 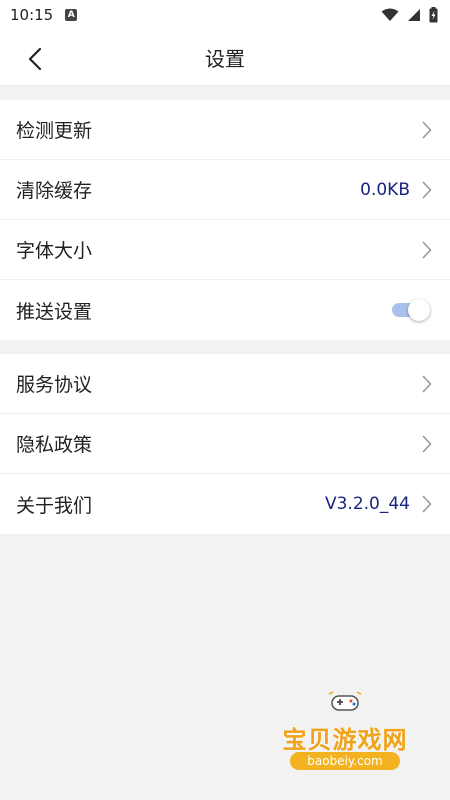 I want to click on setting-label: 推送设置, so click(x=54, y=311).